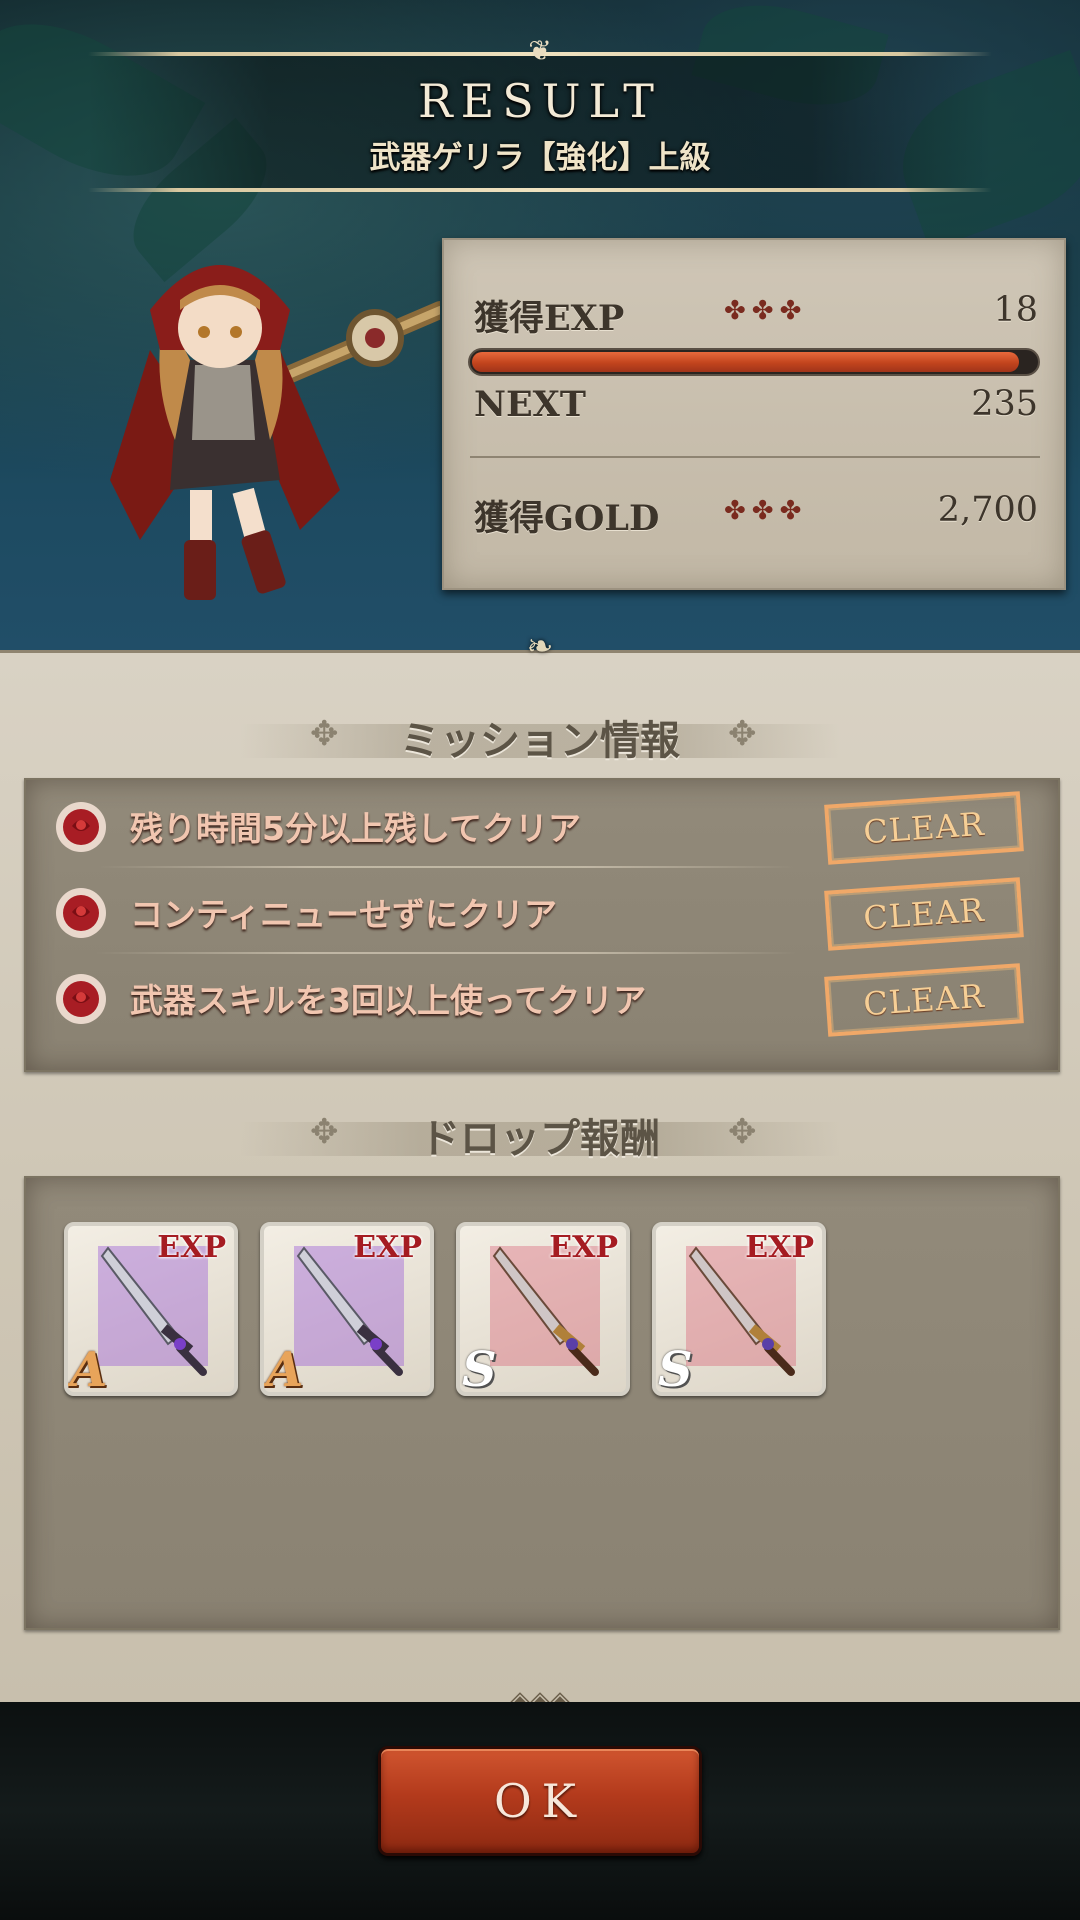  What do you see at coordinates (766, 311) in the screenshot?
I see `exp-cross-icons: ✤✤✤` at bounding box center [766, 311].